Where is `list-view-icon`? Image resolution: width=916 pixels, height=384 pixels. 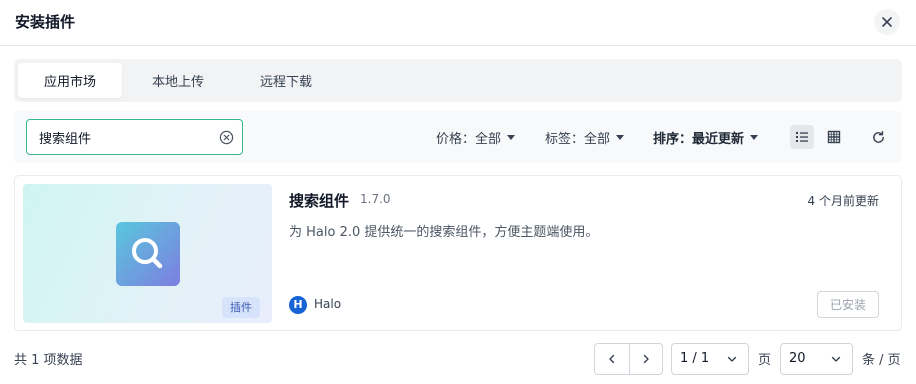
list-view-icon is located at coordinates (802, 137).